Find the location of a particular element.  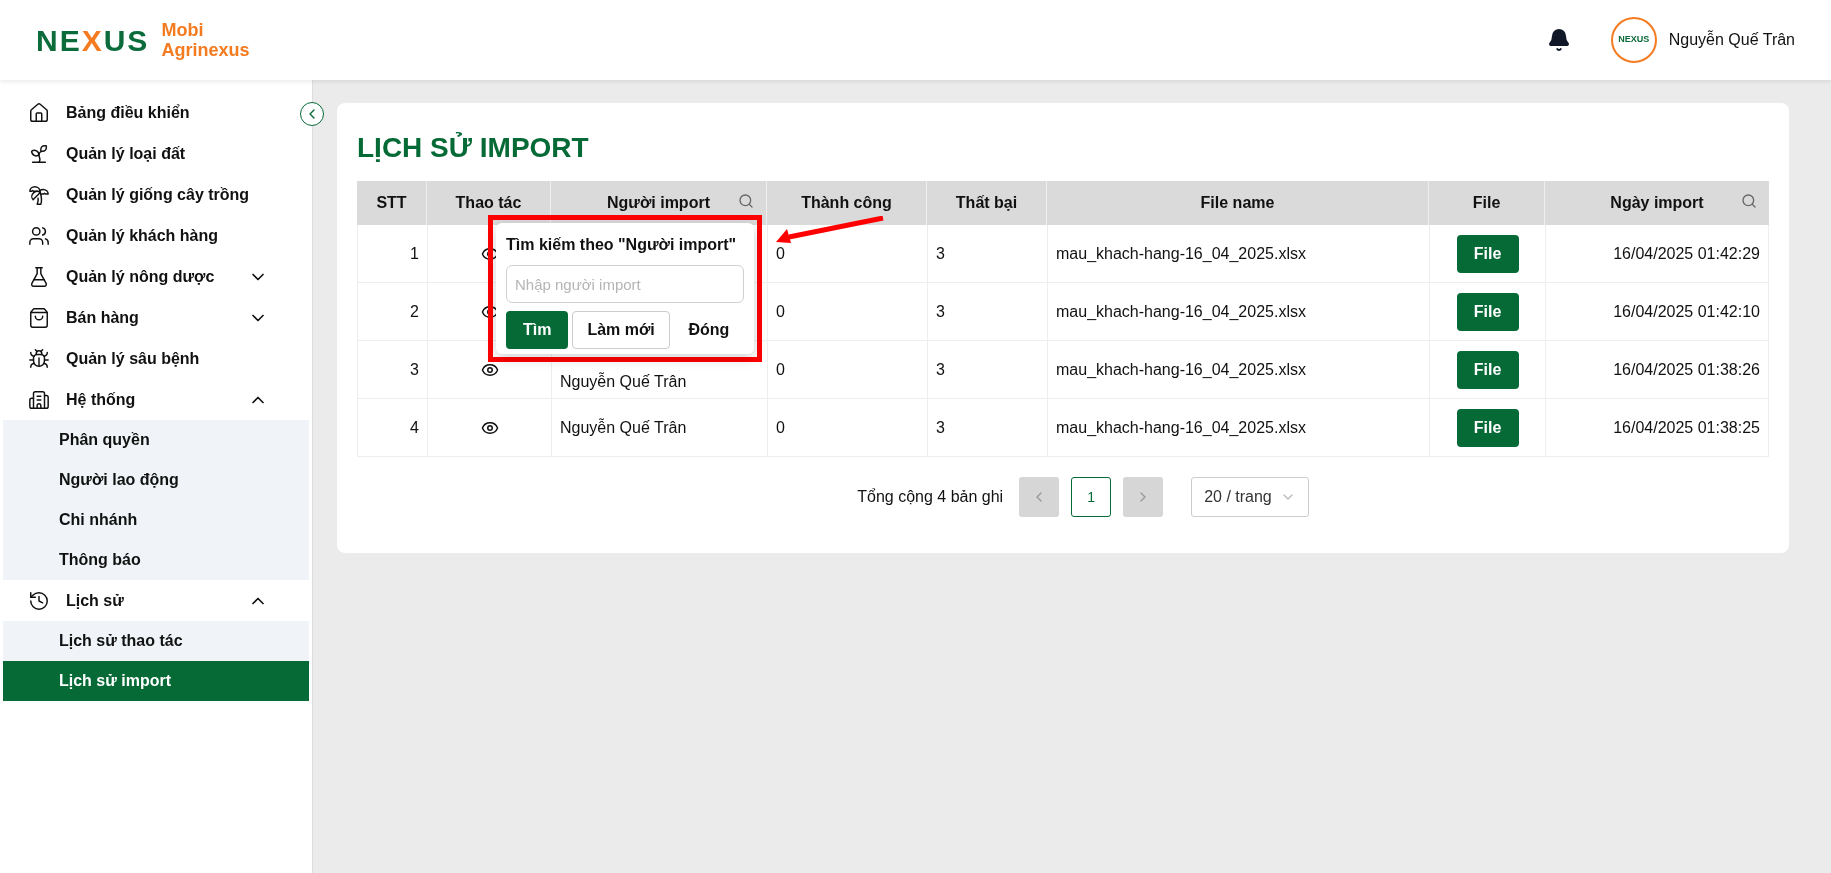

page-size-select: 20 / trang is located at coordinates (1250, 497).